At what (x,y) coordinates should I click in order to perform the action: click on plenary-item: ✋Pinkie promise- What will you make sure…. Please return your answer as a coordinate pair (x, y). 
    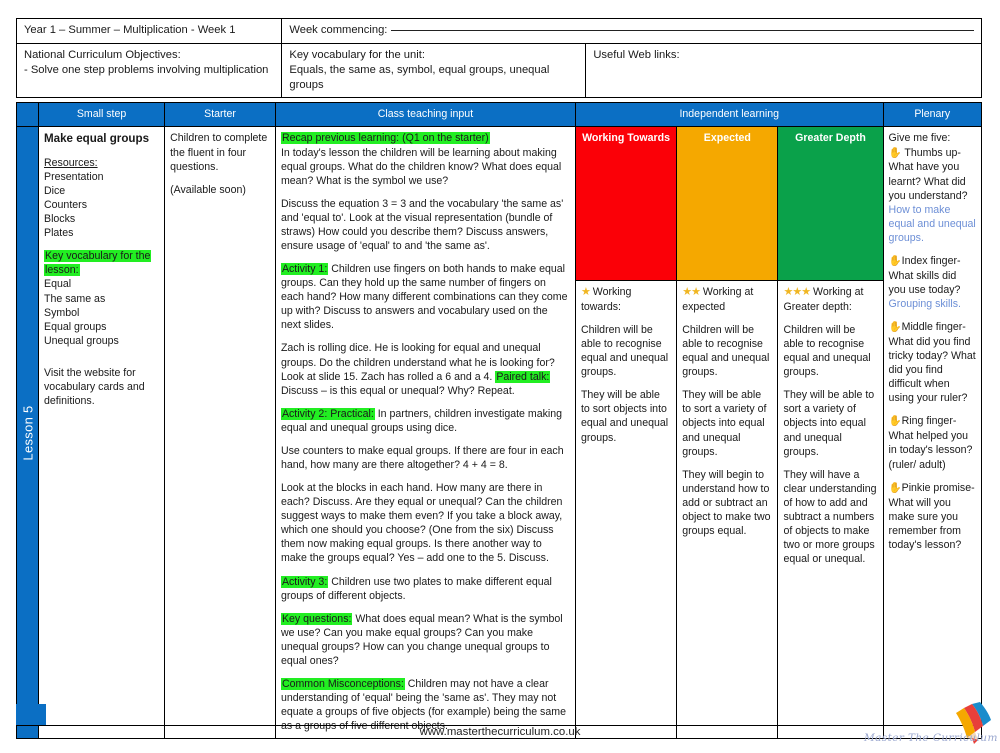
    Looking at the image, I should click on (932, 516).